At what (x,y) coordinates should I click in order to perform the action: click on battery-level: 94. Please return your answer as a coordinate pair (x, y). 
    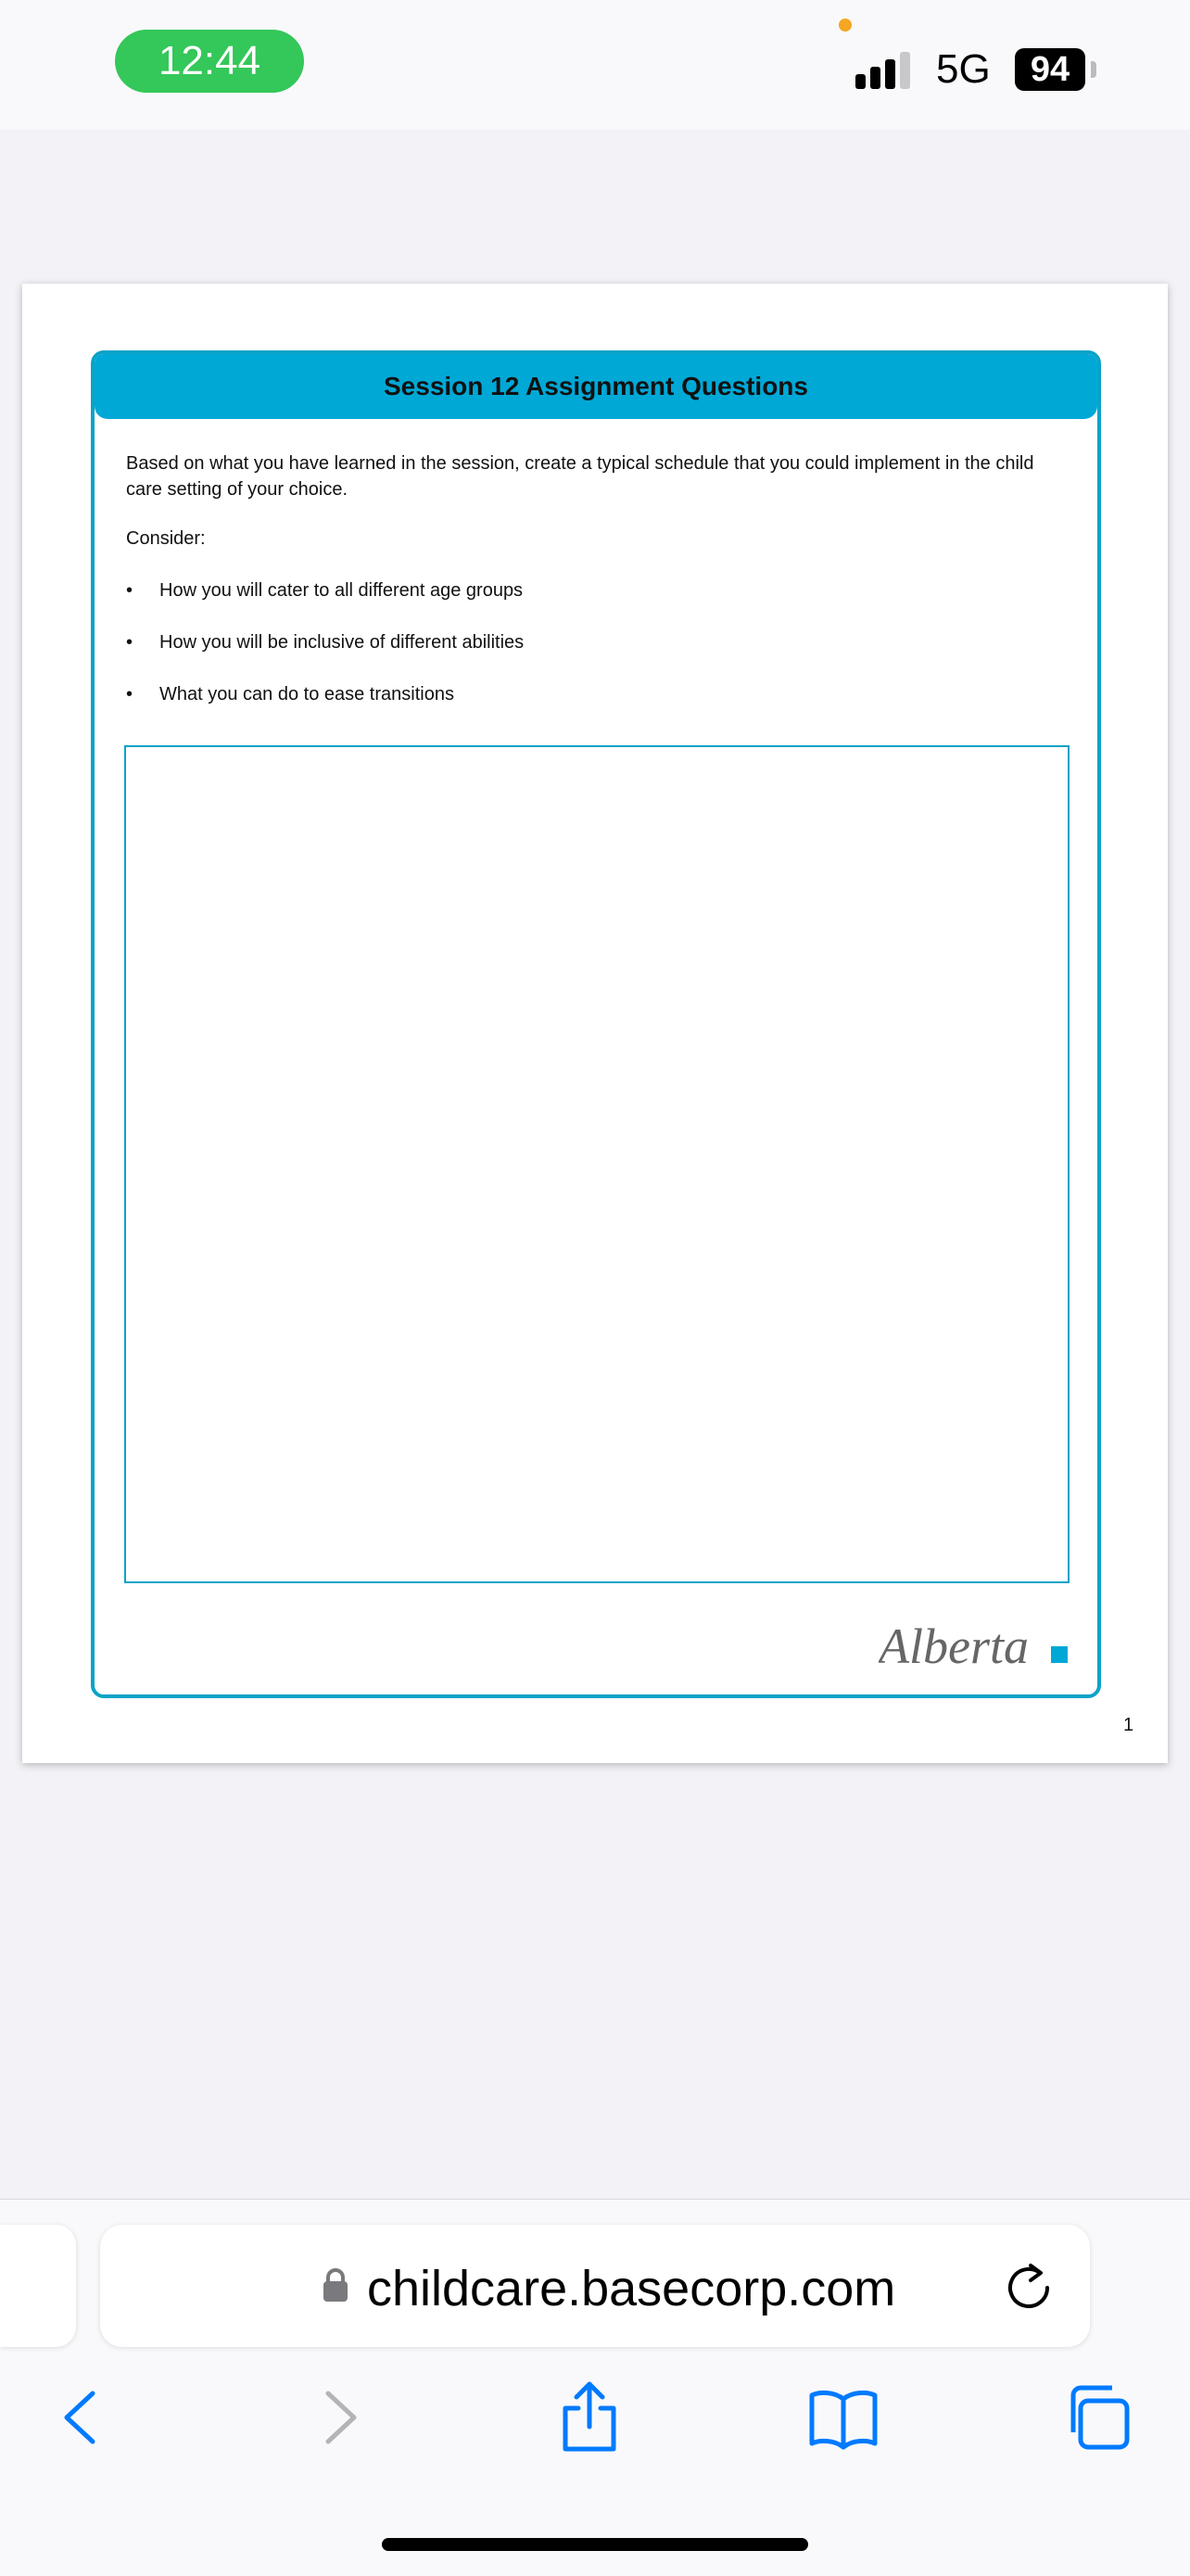
    Looking at the image, I should click on (1050, 69).